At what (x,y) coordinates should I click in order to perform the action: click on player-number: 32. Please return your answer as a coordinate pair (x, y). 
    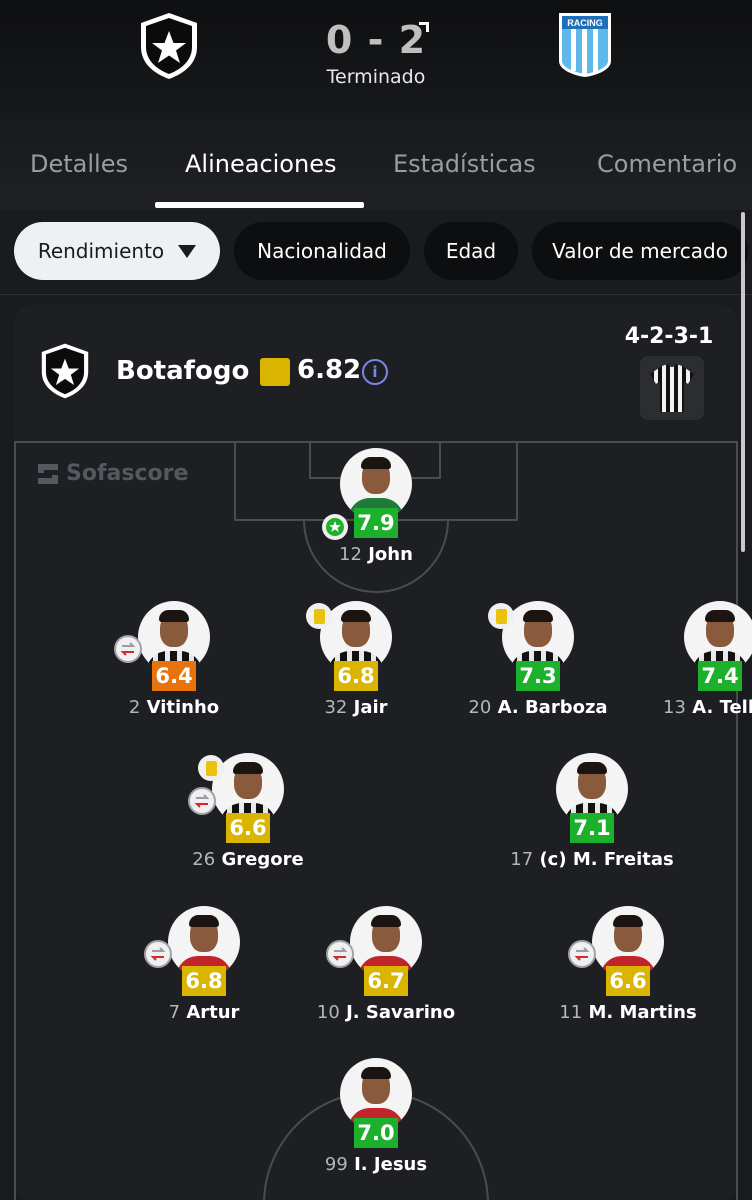
    Looking at the image, I should click on (336, 707).